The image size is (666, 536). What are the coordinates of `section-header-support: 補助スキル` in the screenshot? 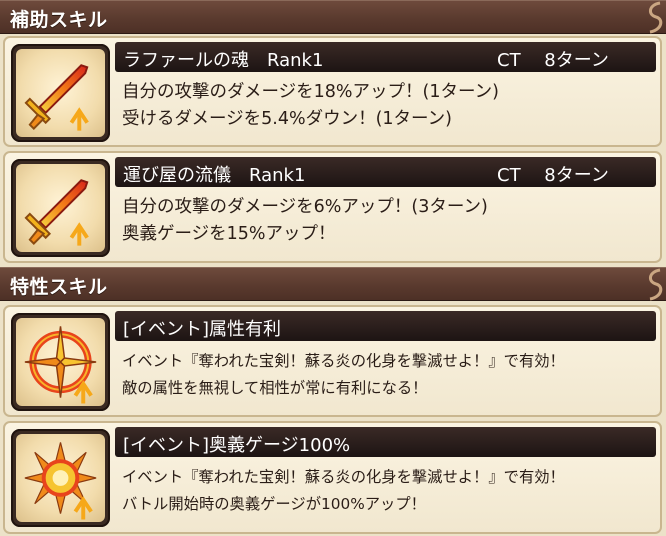 It's located at (333, 17).